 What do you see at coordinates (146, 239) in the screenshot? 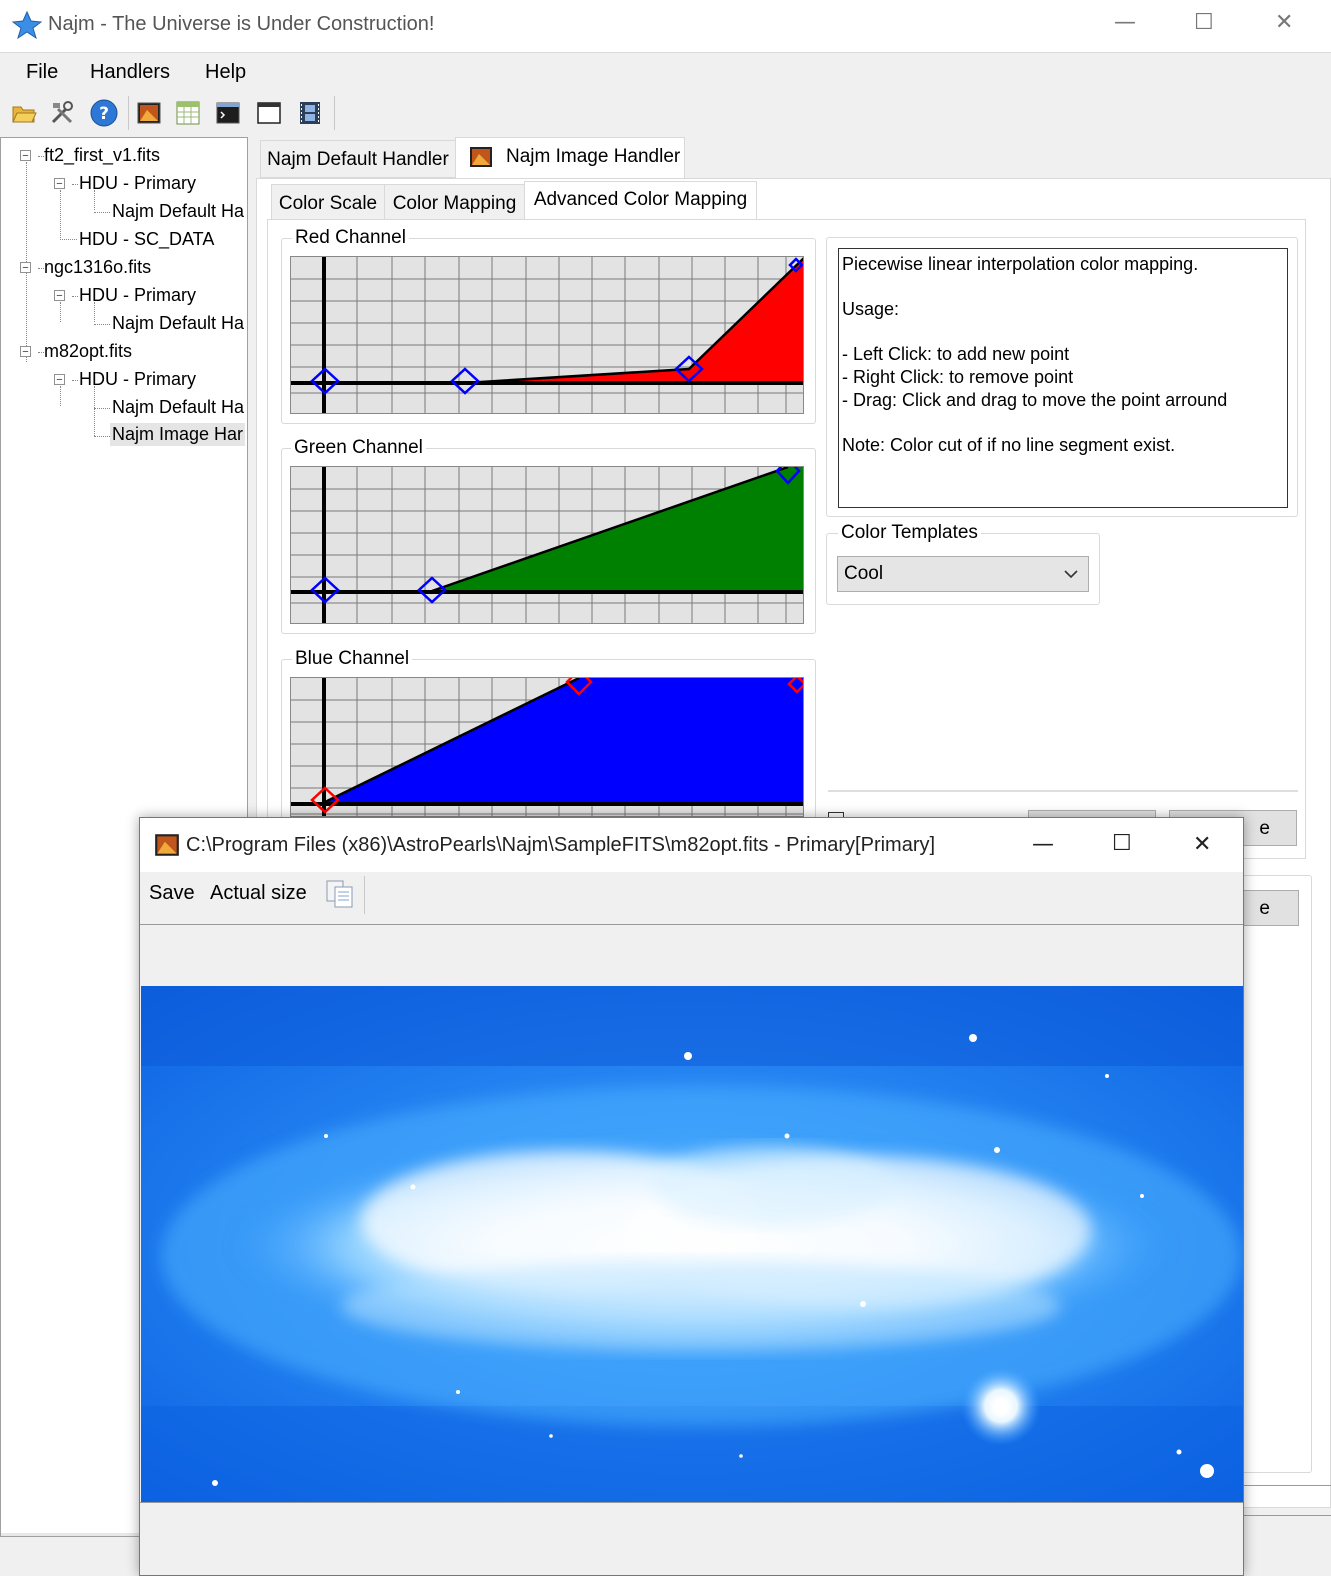
I see `tree-item-hdu: HDU - SC_DATA` at bounding box center [146, 239].